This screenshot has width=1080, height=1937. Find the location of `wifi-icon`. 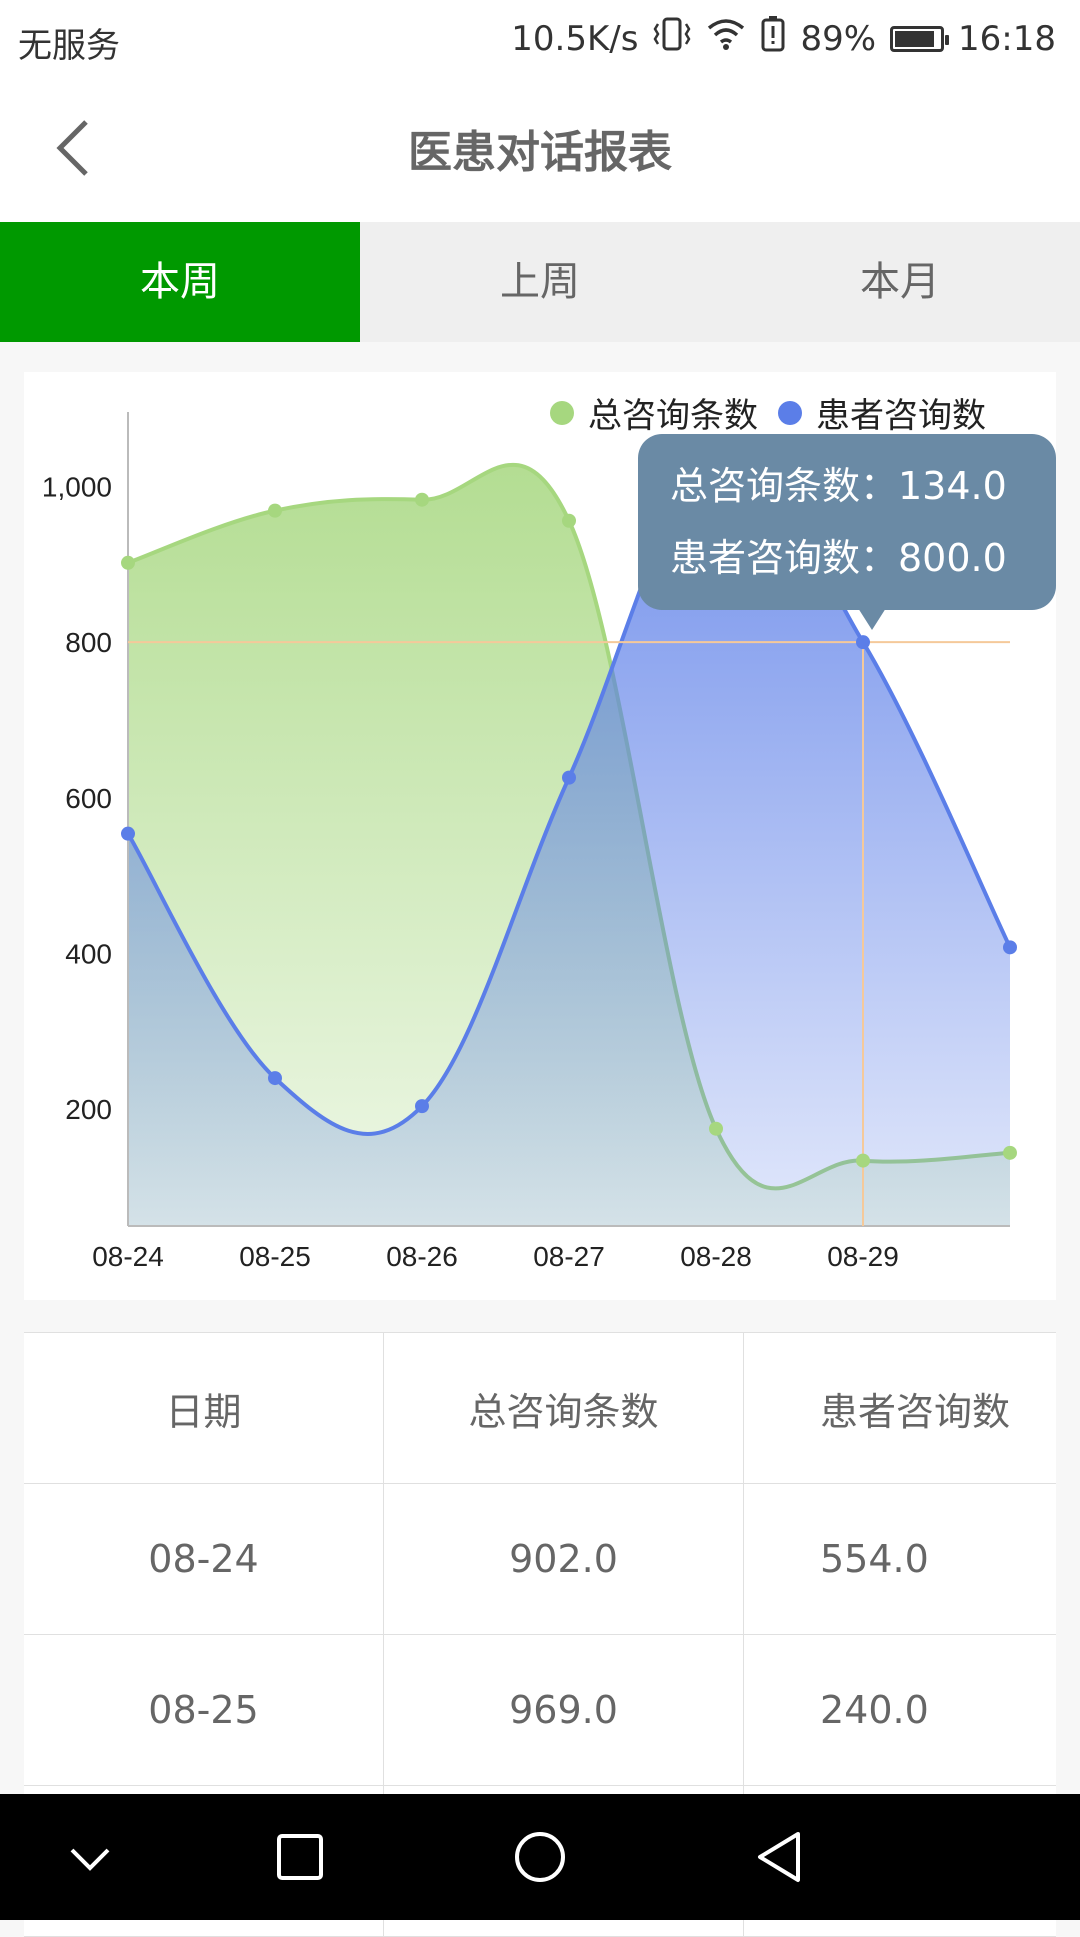

wifi-icon is located at coordinates (726, 38).